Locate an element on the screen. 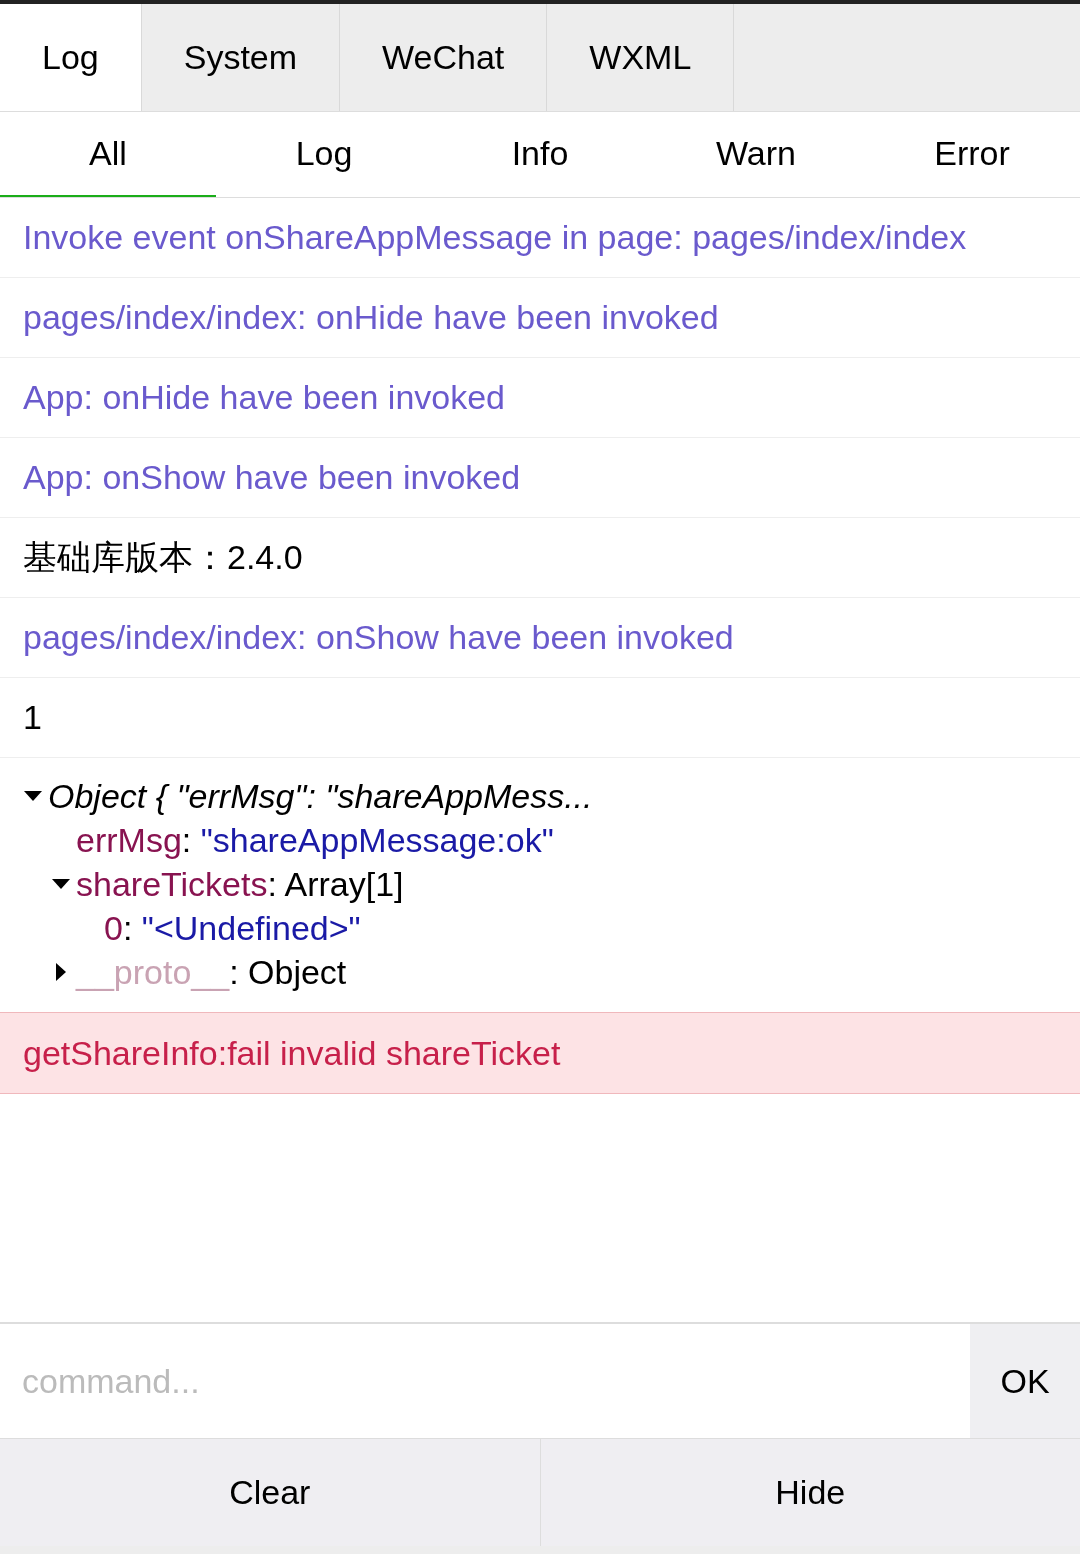 The height and width of the screenshot is (1554, 1080). log-message: pages/index/index: onHide have been invoked is located at coordinates (371, 317).